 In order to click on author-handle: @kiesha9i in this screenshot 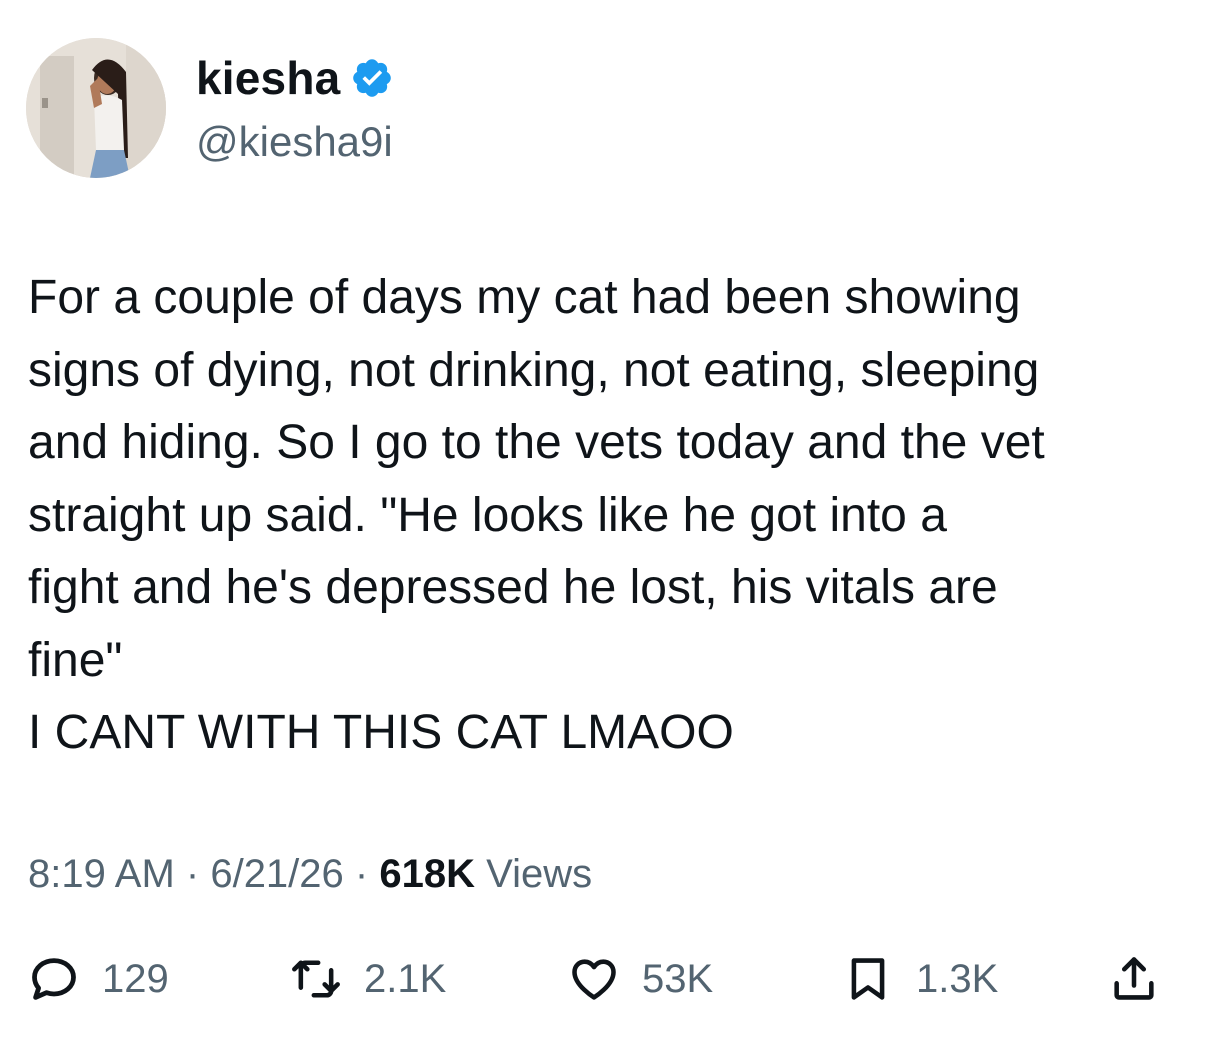, I will do `click(294, 142)`.